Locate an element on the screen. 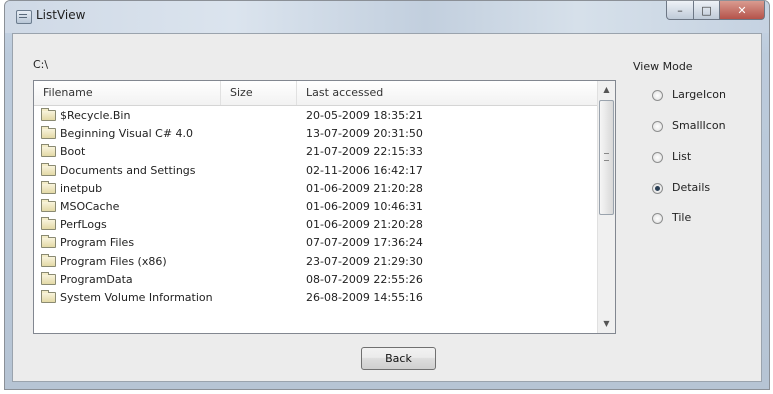 Image resolution: width=773 pixels, height=394 pixels. list-item: PerfLogs 01-06-2009 21:20:28 is located at coordinates (315, 225).